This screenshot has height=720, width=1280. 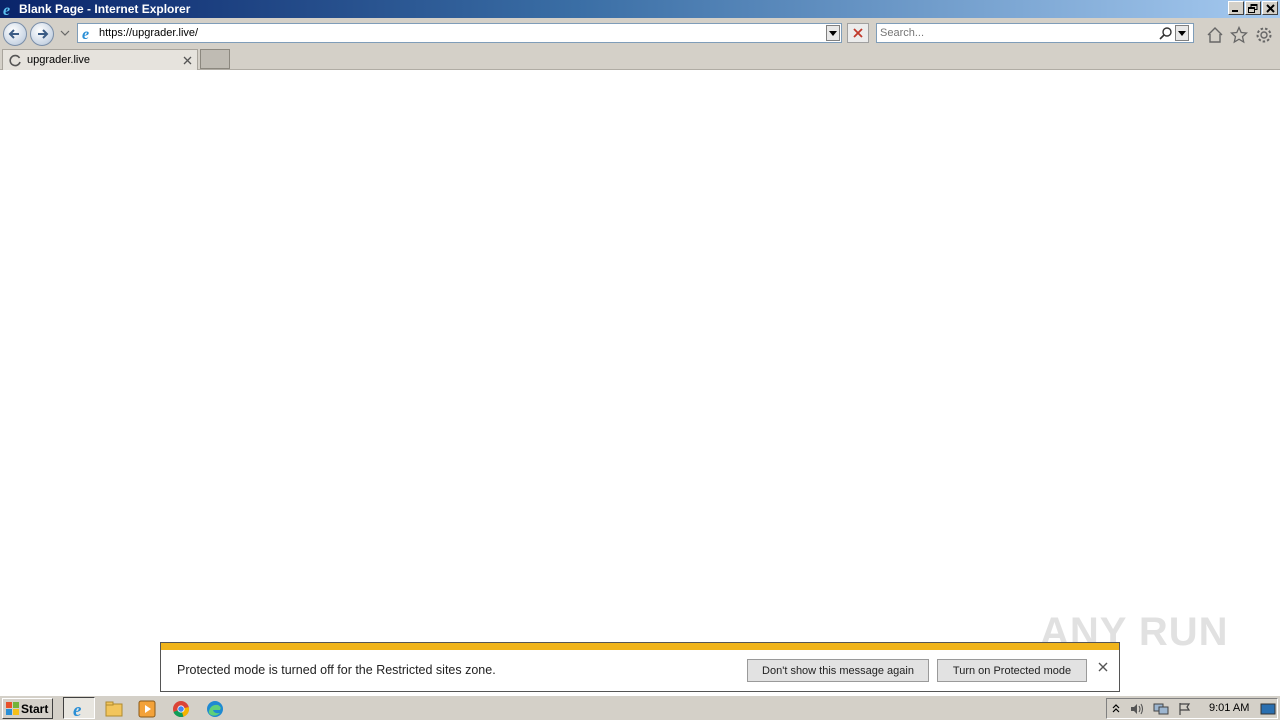 What do you see at coordinates (12, 708) in the screenshot?
I see `windows-flag-icon` at bounding box center [12, 708].